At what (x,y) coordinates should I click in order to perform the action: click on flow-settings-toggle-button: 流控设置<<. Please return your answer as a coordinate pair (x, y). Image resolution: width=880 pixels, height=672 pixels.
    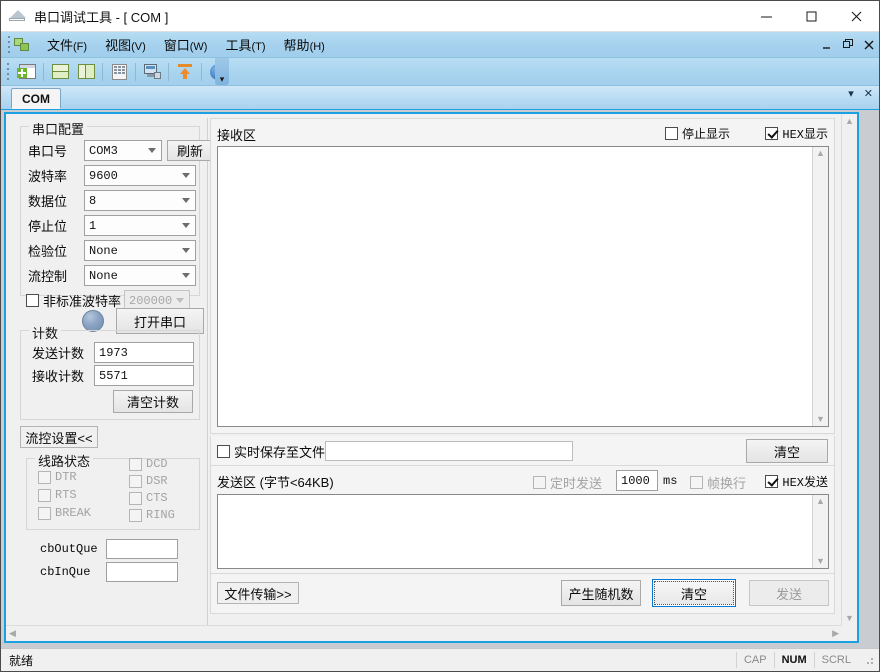
    Looking at the image, I should click on (59, 437).